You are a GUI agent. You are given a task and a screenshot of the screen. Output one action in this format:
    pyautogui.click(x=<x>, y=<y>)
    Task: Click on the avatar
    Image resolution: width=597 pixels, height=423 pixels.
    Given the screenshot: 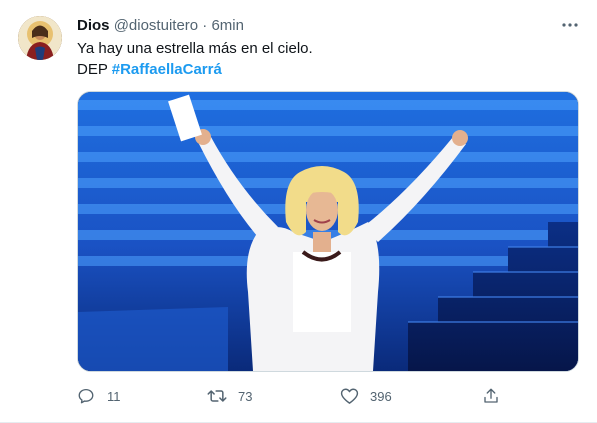 What is the action you would take?
    pyautogui.click(x=40, y=38)
    